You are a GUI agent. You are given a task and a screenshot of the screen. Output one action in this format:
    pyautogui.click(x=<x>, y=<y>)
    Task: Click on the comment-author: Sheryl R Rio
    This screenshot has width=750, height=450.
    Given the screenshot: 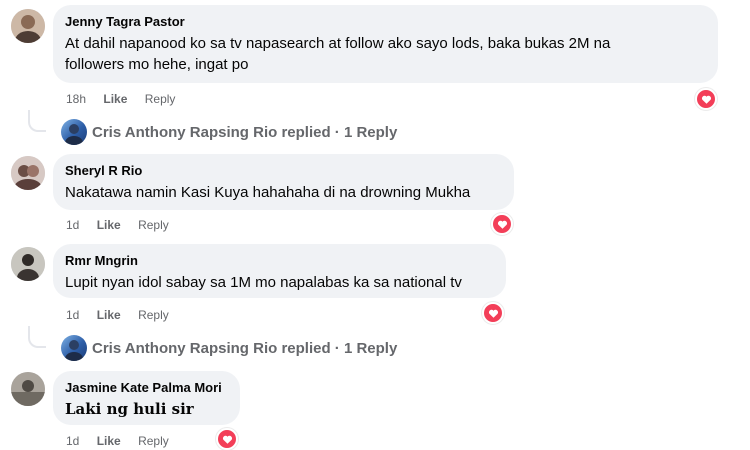 What is the action you would take?
    pyautogui.click(x=283, y=170)
    